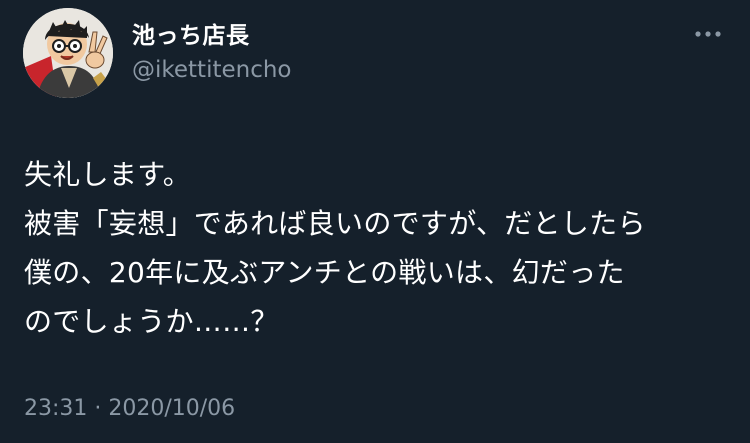 Image resolution: width=750 pixels, height=443 pixels. What do you see at coordinates (151, 321) in the screenshot?
I see `tweet-text-line: のでしょうか……？` at bounding box center [151, 321].